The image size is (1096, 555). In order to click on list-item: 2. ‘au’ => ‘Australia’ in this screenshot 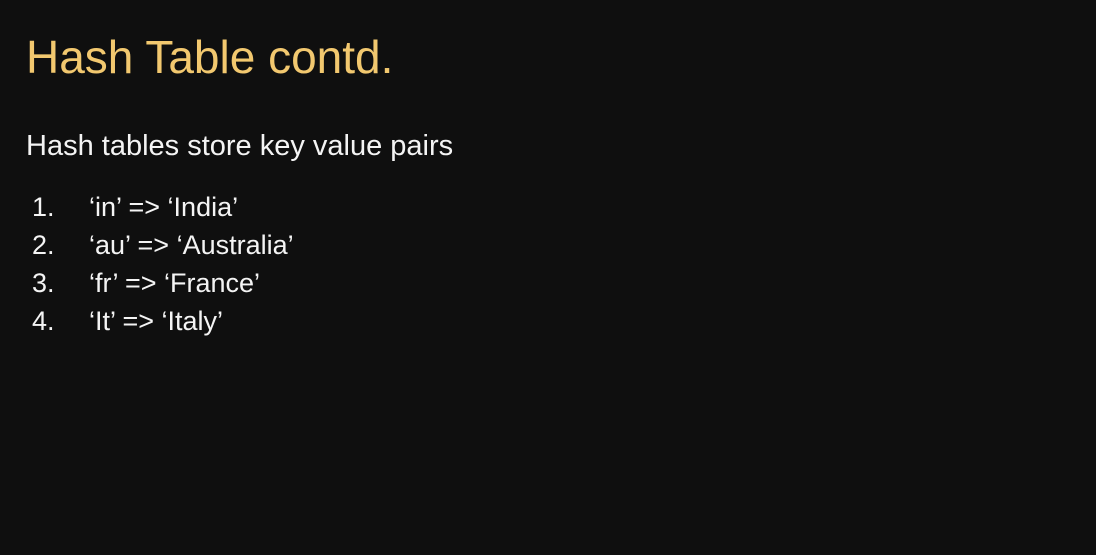, I will do `click(163, 245)`.